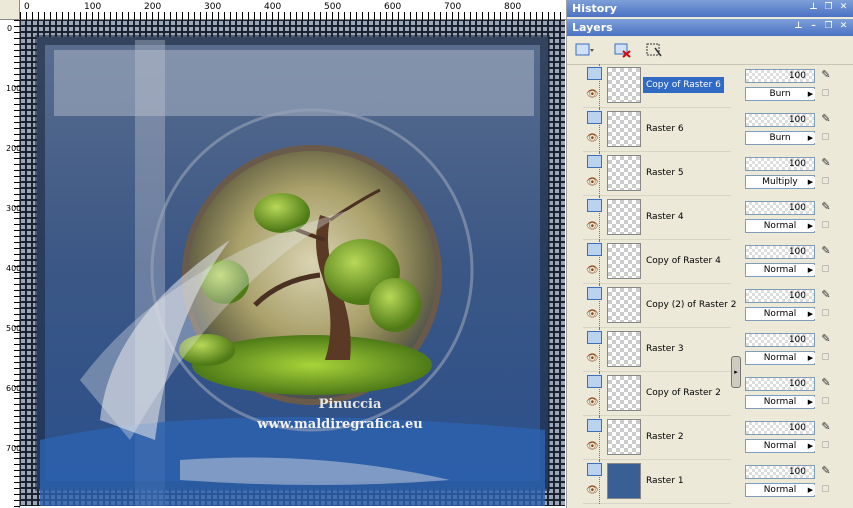 This screenshot has height=508, width=853. I want to click on layer-name: Raster 3, so click(665, 349).